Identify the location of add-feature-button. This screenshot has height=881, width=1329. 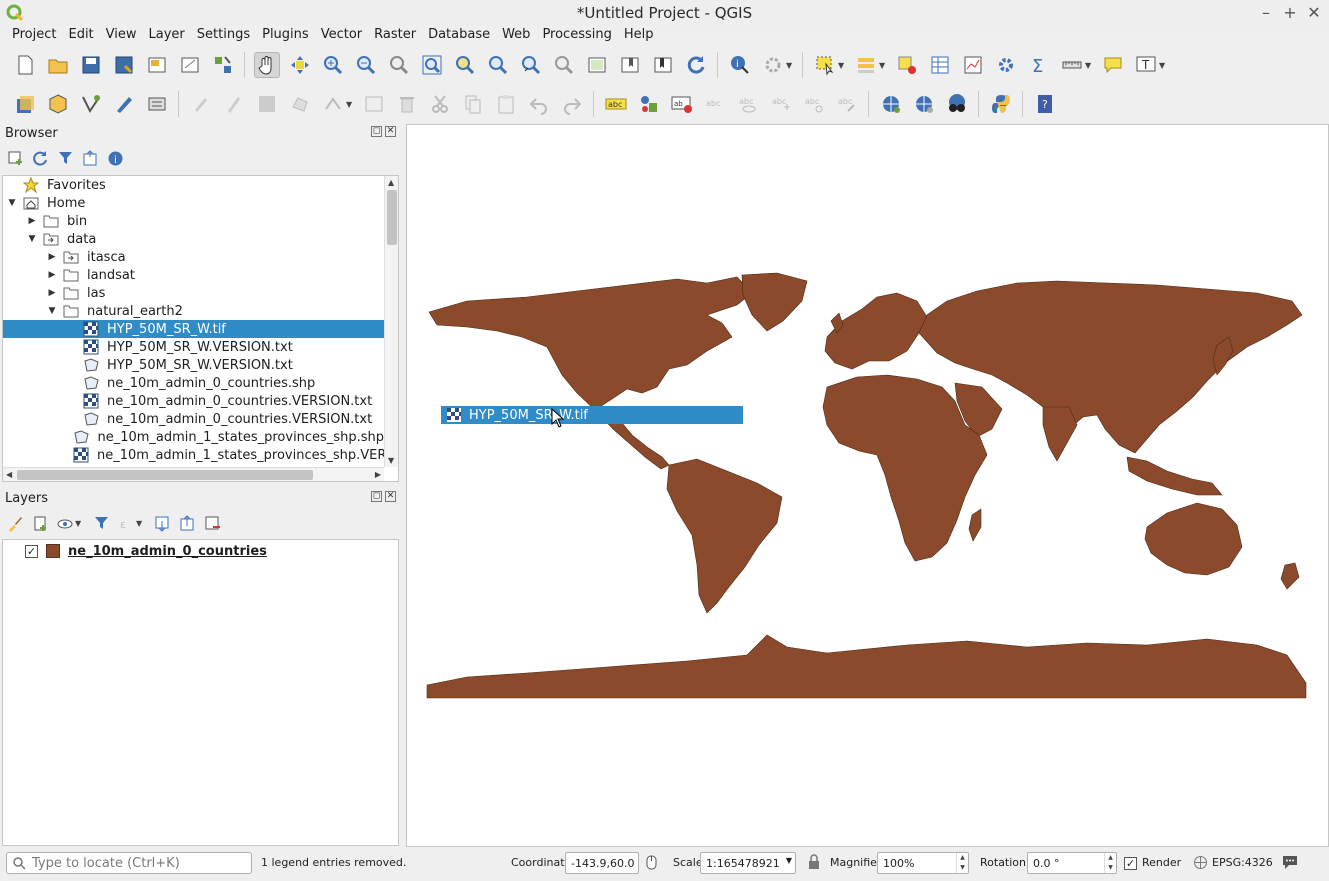
(300, 104).